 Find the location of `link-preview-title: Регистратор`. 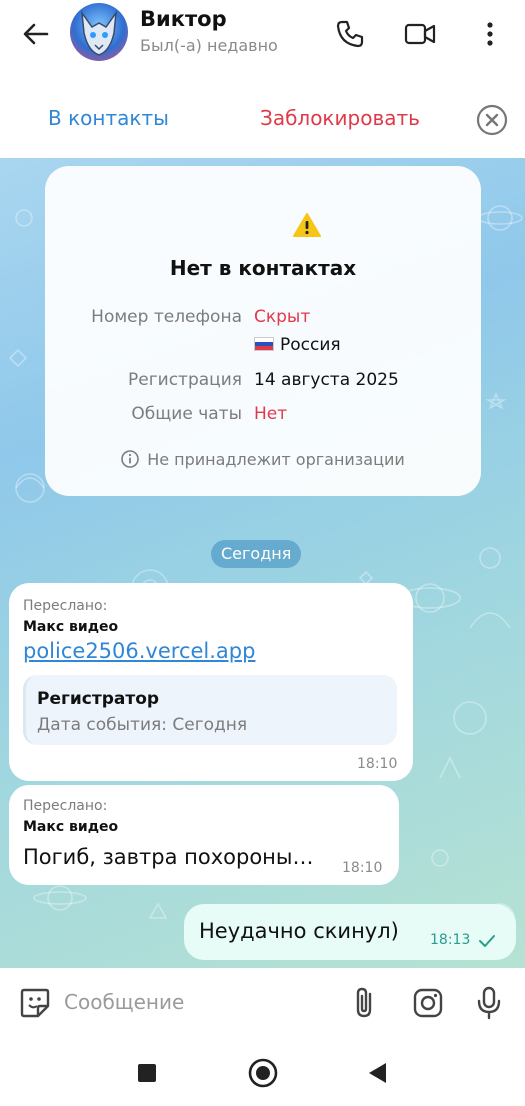

link-preview-title: Регистратор is located at coordinates (98, 699).